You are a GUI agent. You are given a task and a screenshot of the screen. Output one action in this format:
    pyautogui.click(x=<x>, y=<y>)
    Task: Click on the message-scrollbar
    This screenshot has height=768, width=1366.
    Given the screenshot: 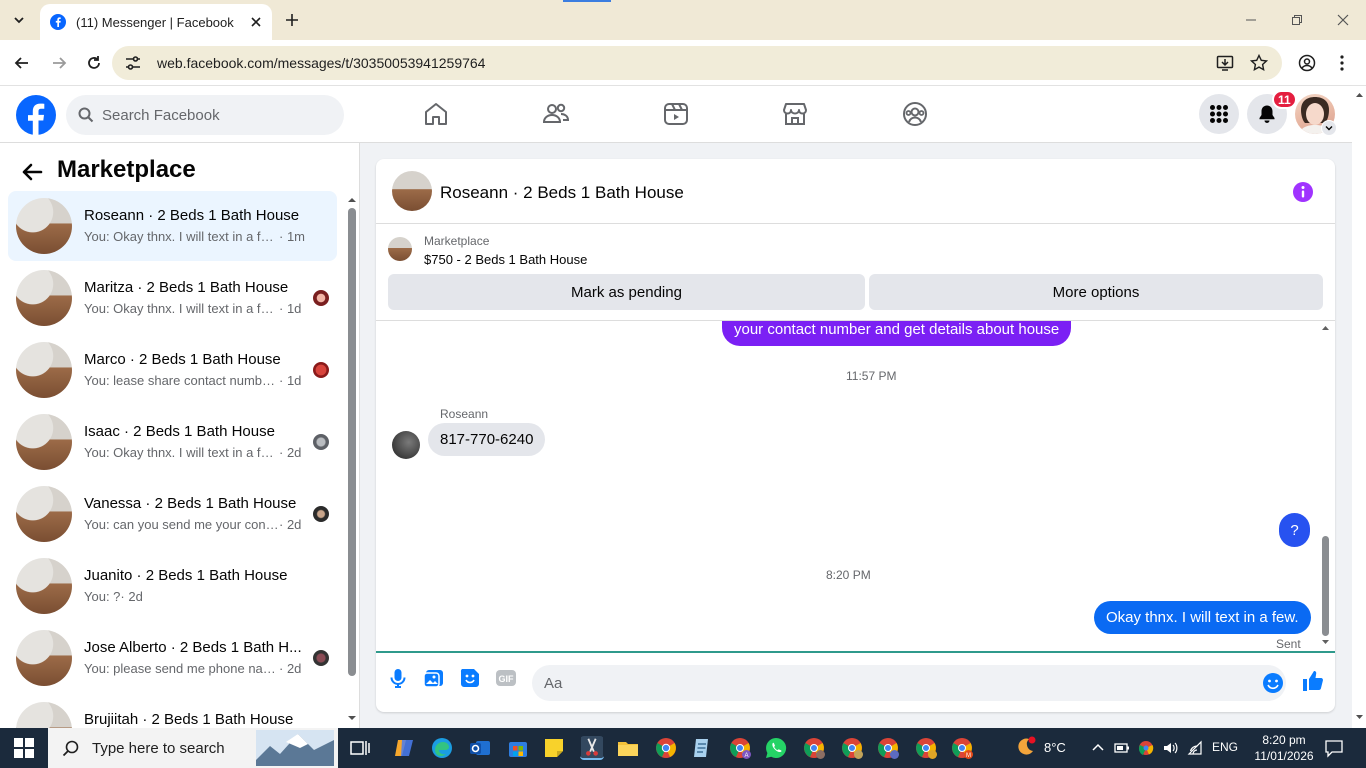 What is the action you would take?
    pyautogui.click(x=1325, y=586)
    